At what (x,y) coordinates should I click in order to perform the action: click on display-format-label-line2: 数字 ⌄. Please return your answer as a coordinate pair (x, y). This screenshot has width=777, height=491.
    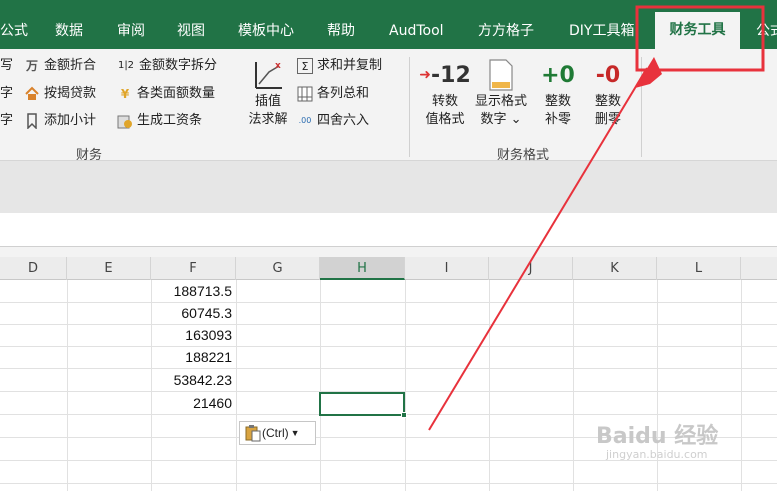
    Looking at the image, I should click on (501, 119).